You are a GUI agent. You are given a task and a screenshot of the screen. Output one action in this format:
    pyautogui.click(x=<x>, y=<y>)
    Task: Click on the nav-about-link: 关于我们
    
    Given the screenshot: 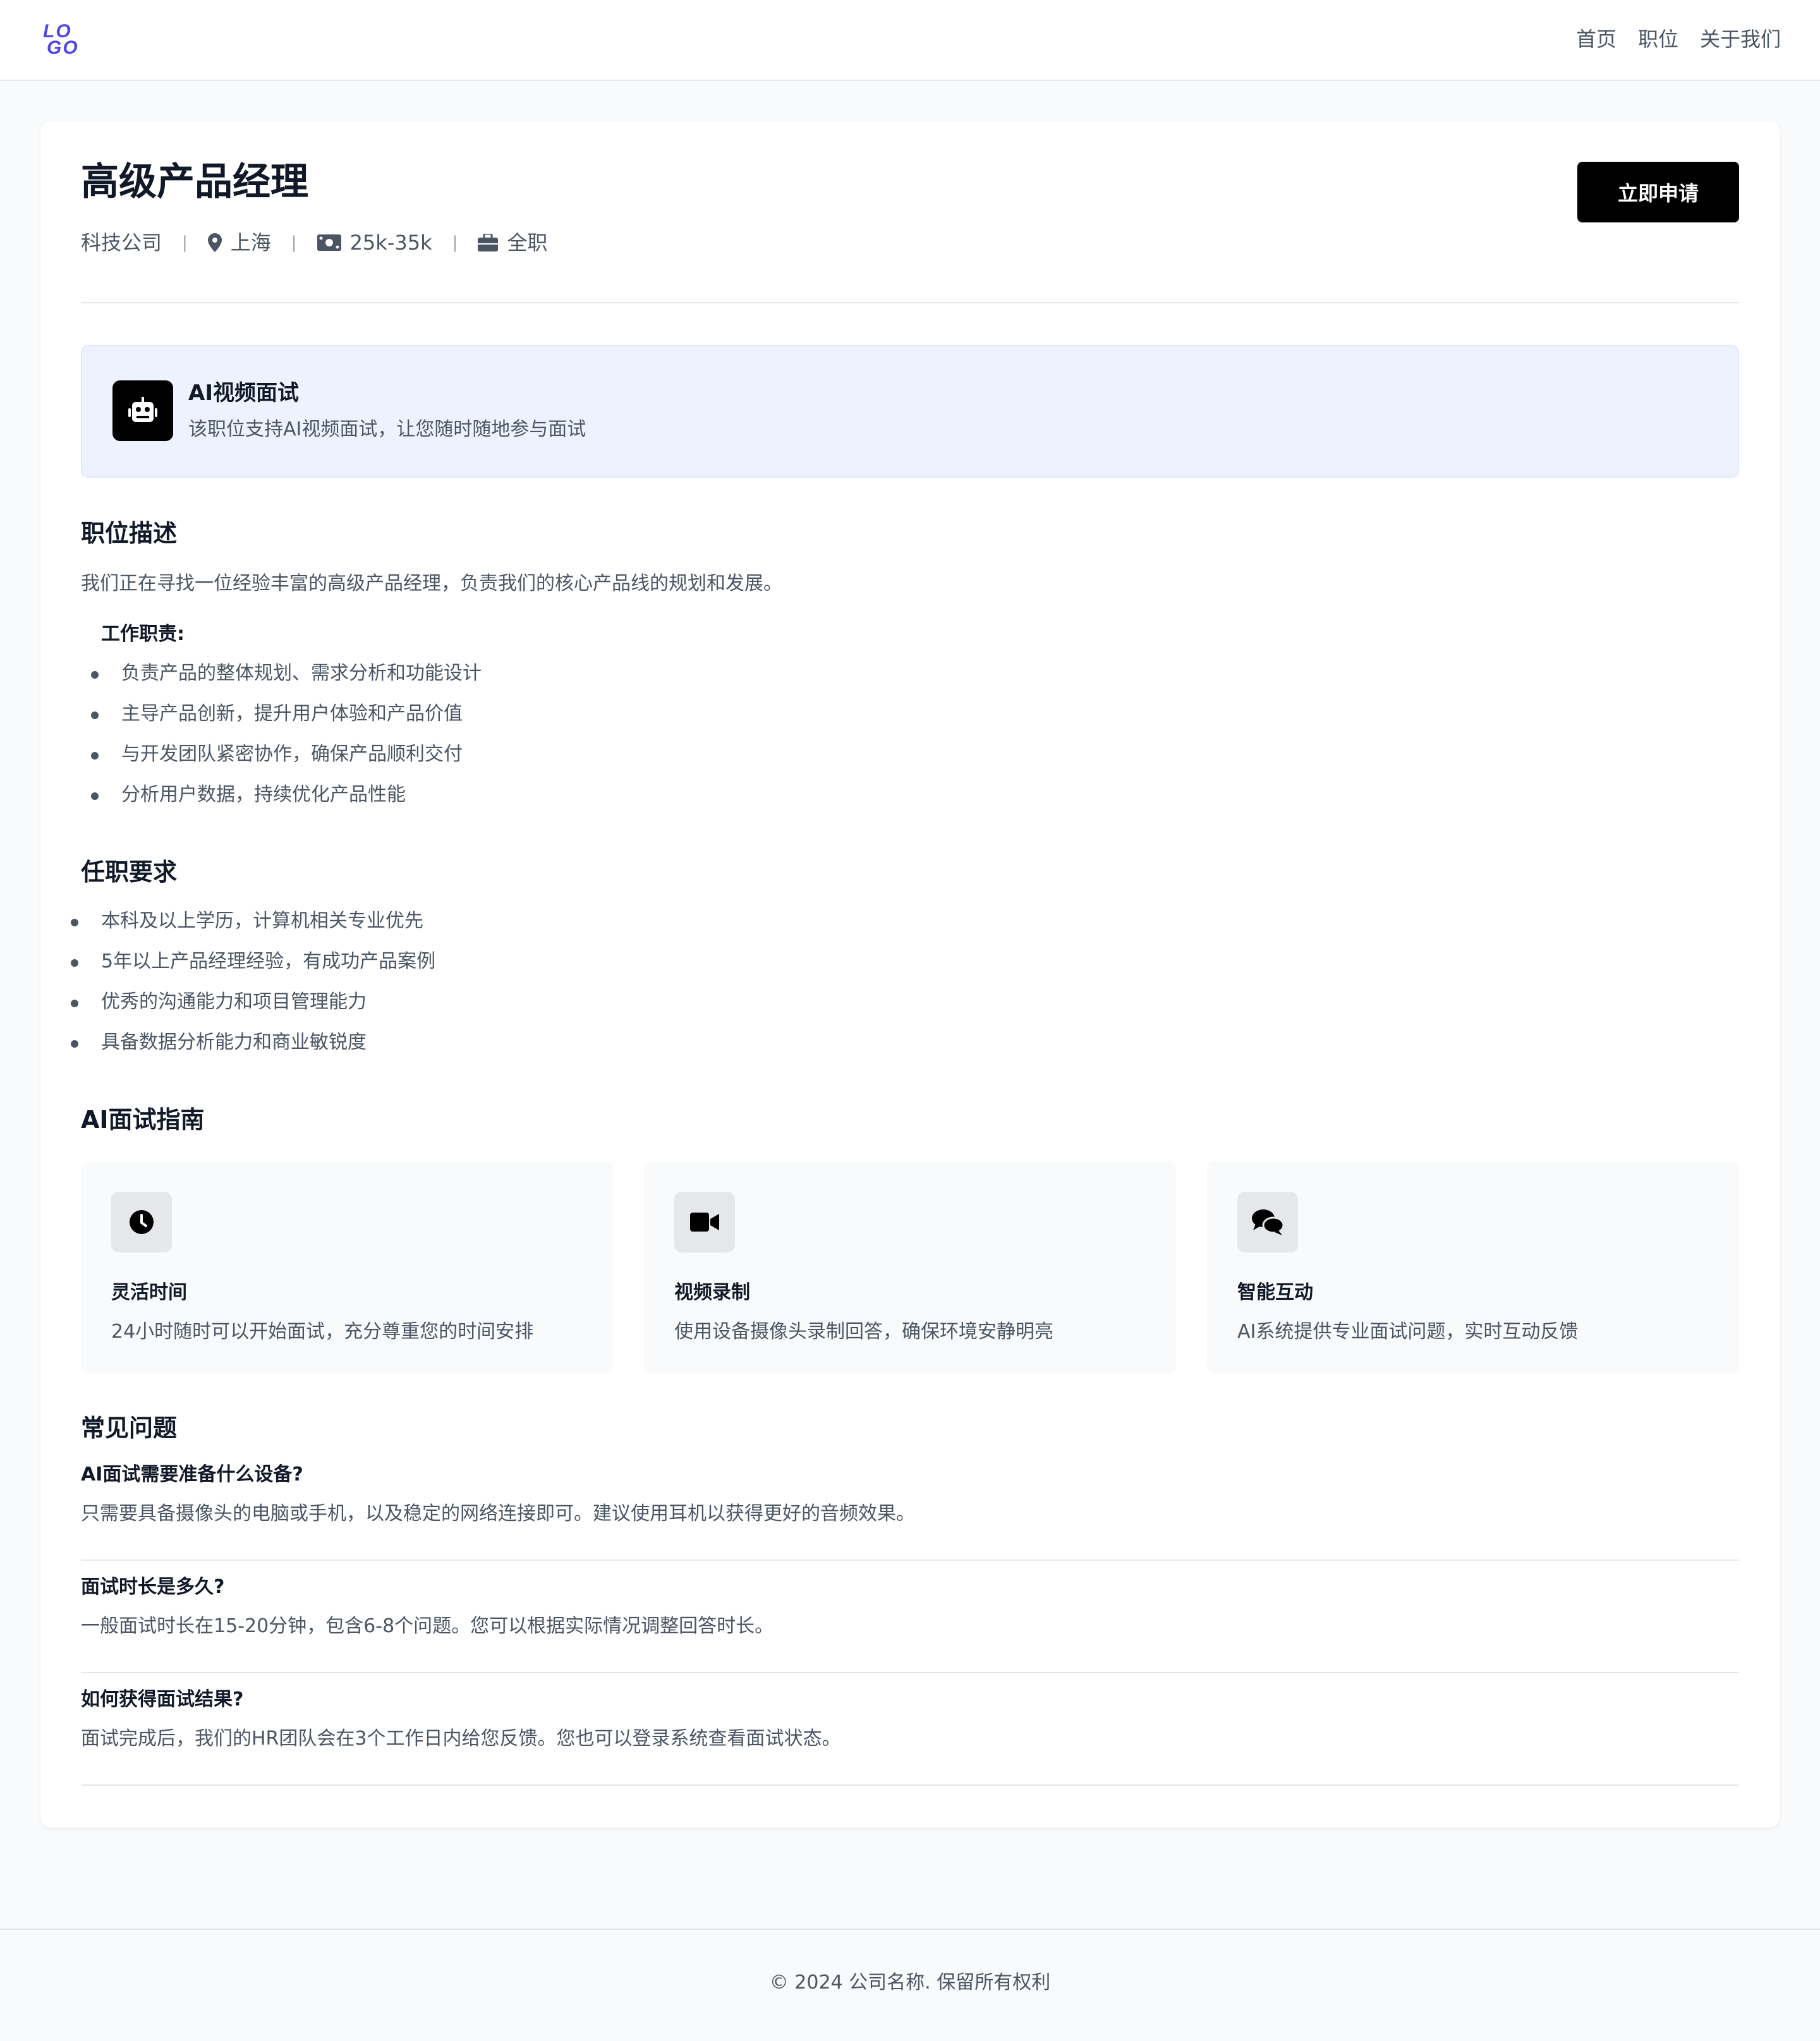 What is the action you would take?
    pyautogui.click(x=1740, y=39)
    